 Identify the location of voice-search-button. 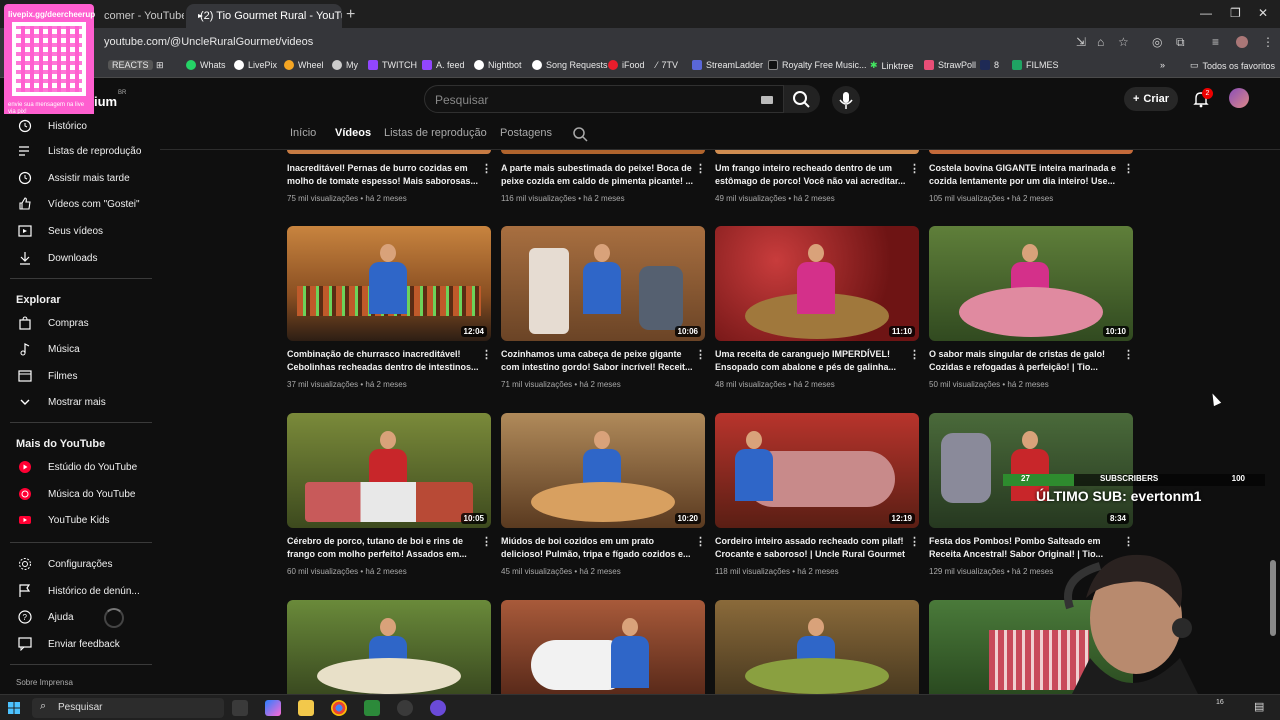
(846, 100).